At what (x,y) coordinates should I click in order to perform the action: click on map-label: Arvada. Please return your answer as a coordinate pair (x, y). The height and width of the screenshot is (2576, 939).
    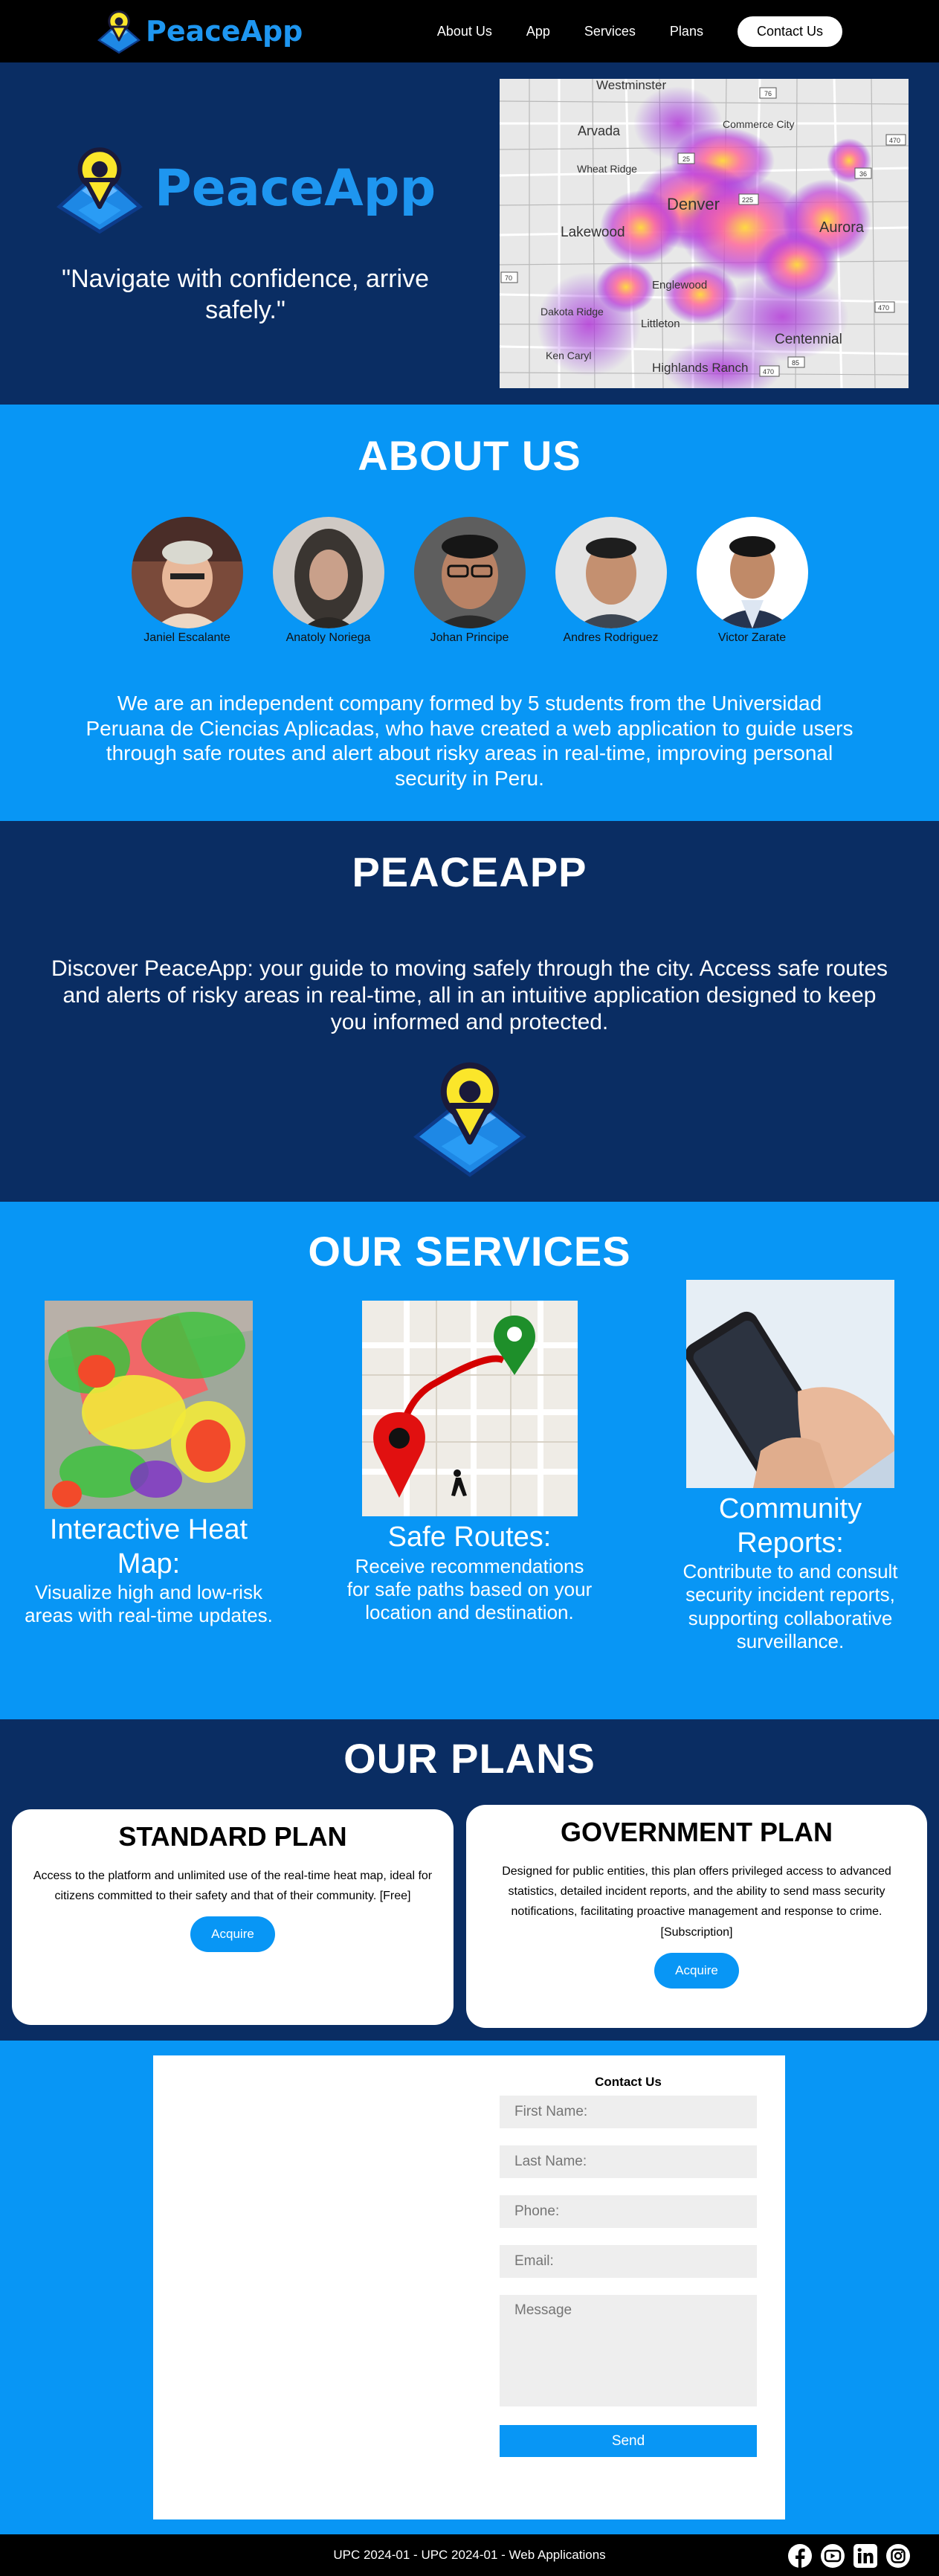
    Looking at the image, I should click on (600, 130).